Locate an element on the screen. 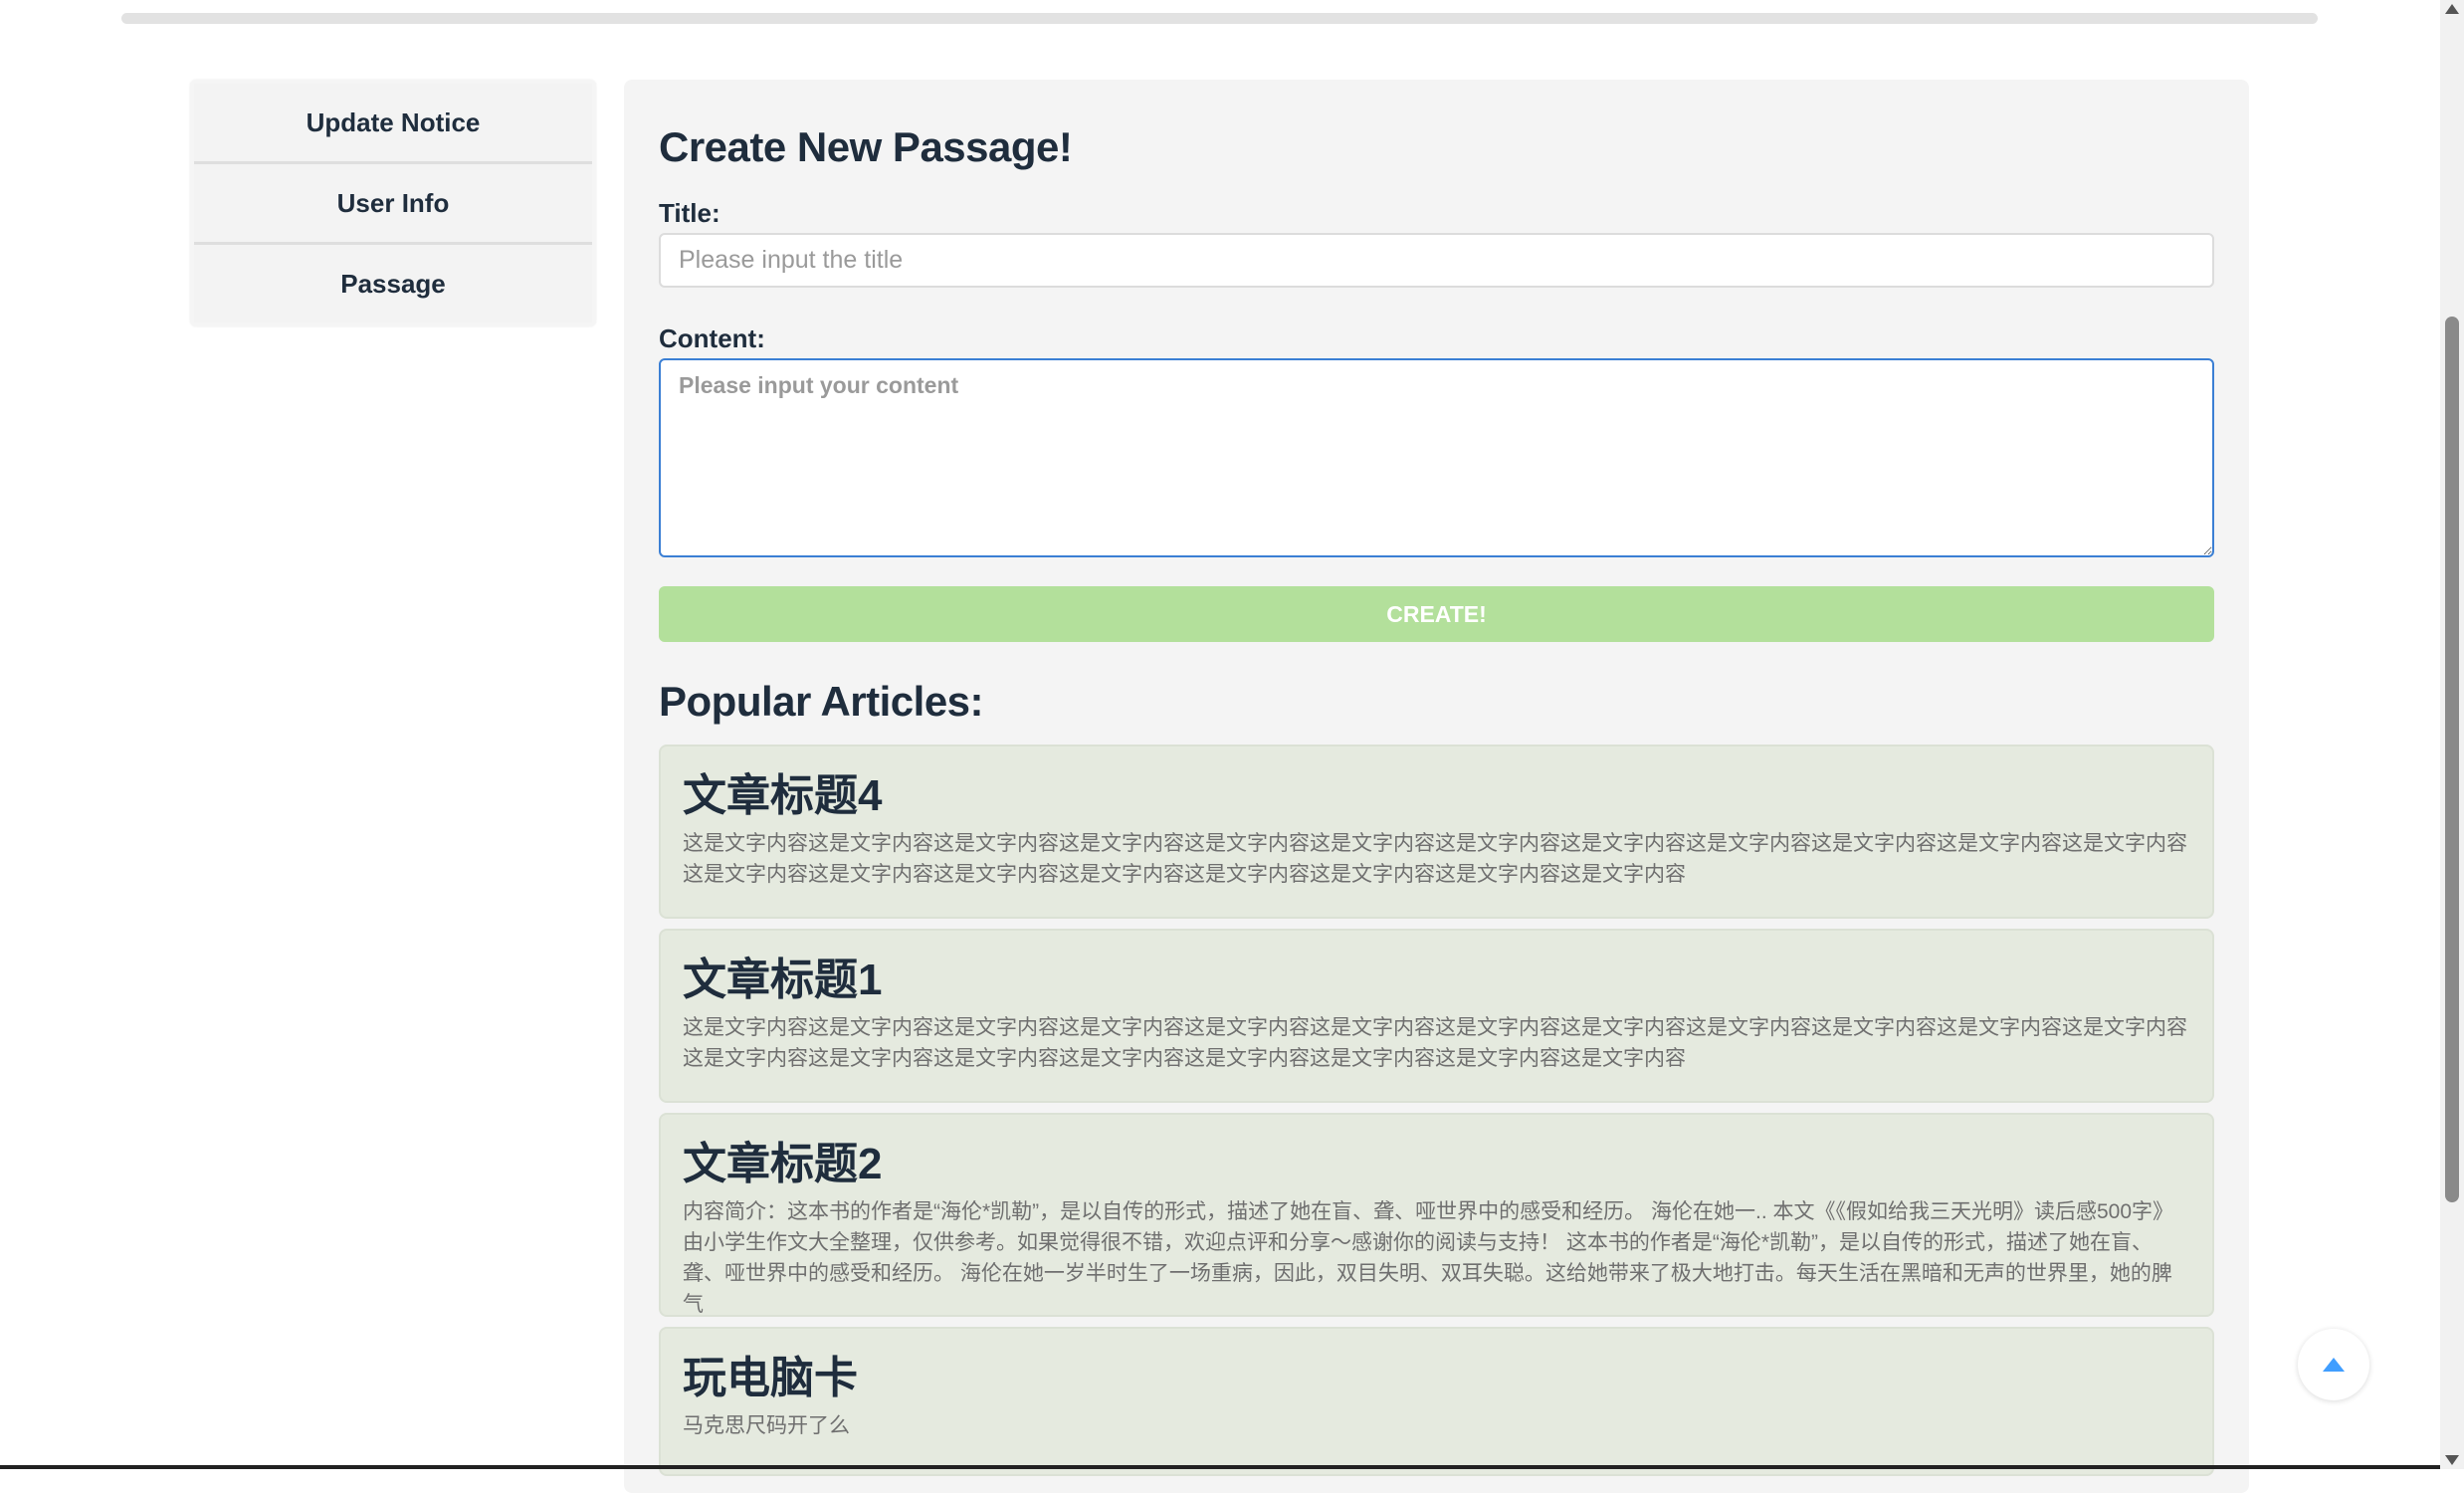 The image size is (2464, 1493). article-title: 玩电脑卡 is located at coordinates (770, 1378).